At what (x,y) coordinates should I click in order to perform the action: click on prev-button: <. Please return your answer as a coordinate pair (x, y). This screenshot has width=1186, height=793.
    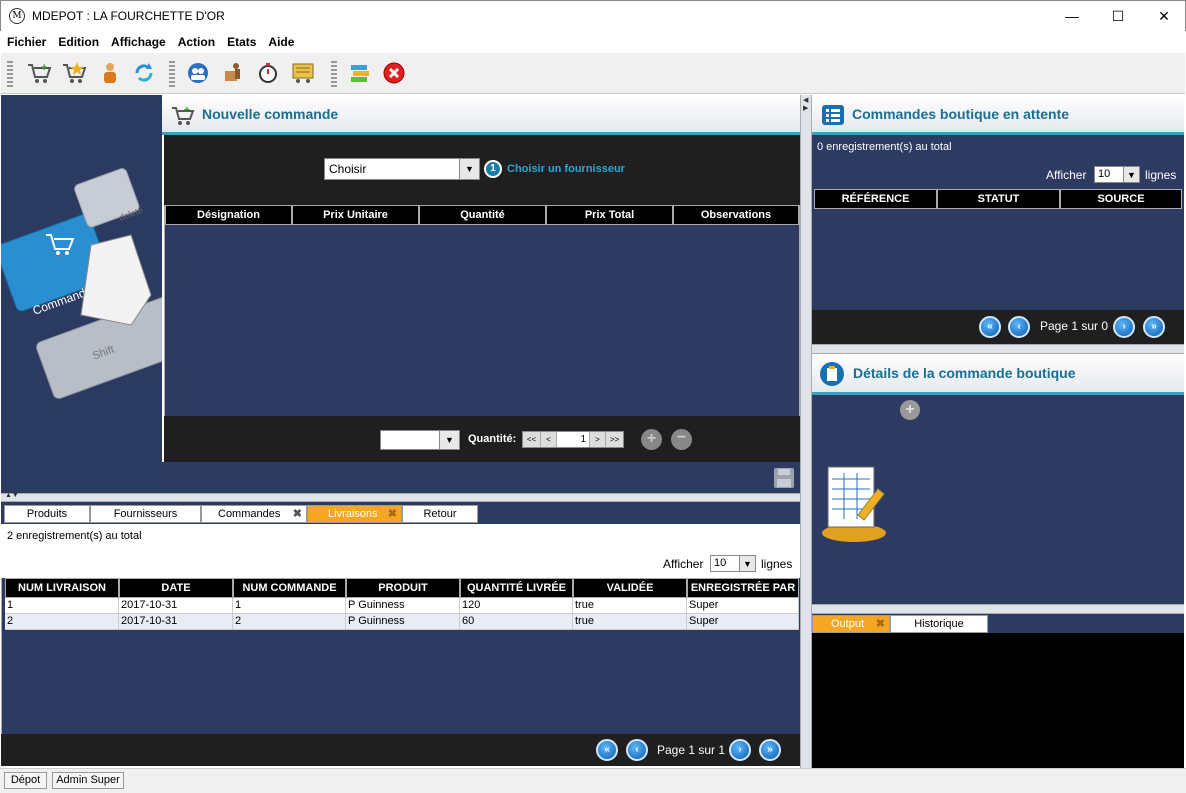
    Looking at the image, I should click on (549, 439).